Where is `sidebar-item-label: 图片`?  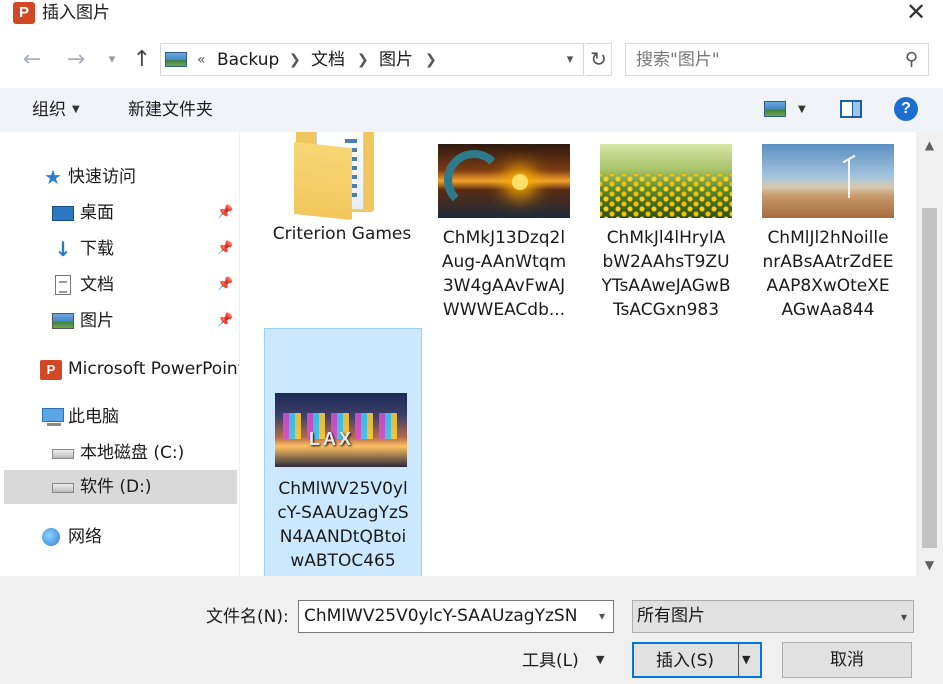 sidebar-item-label: 图片 is located at coordinates (97, 321).